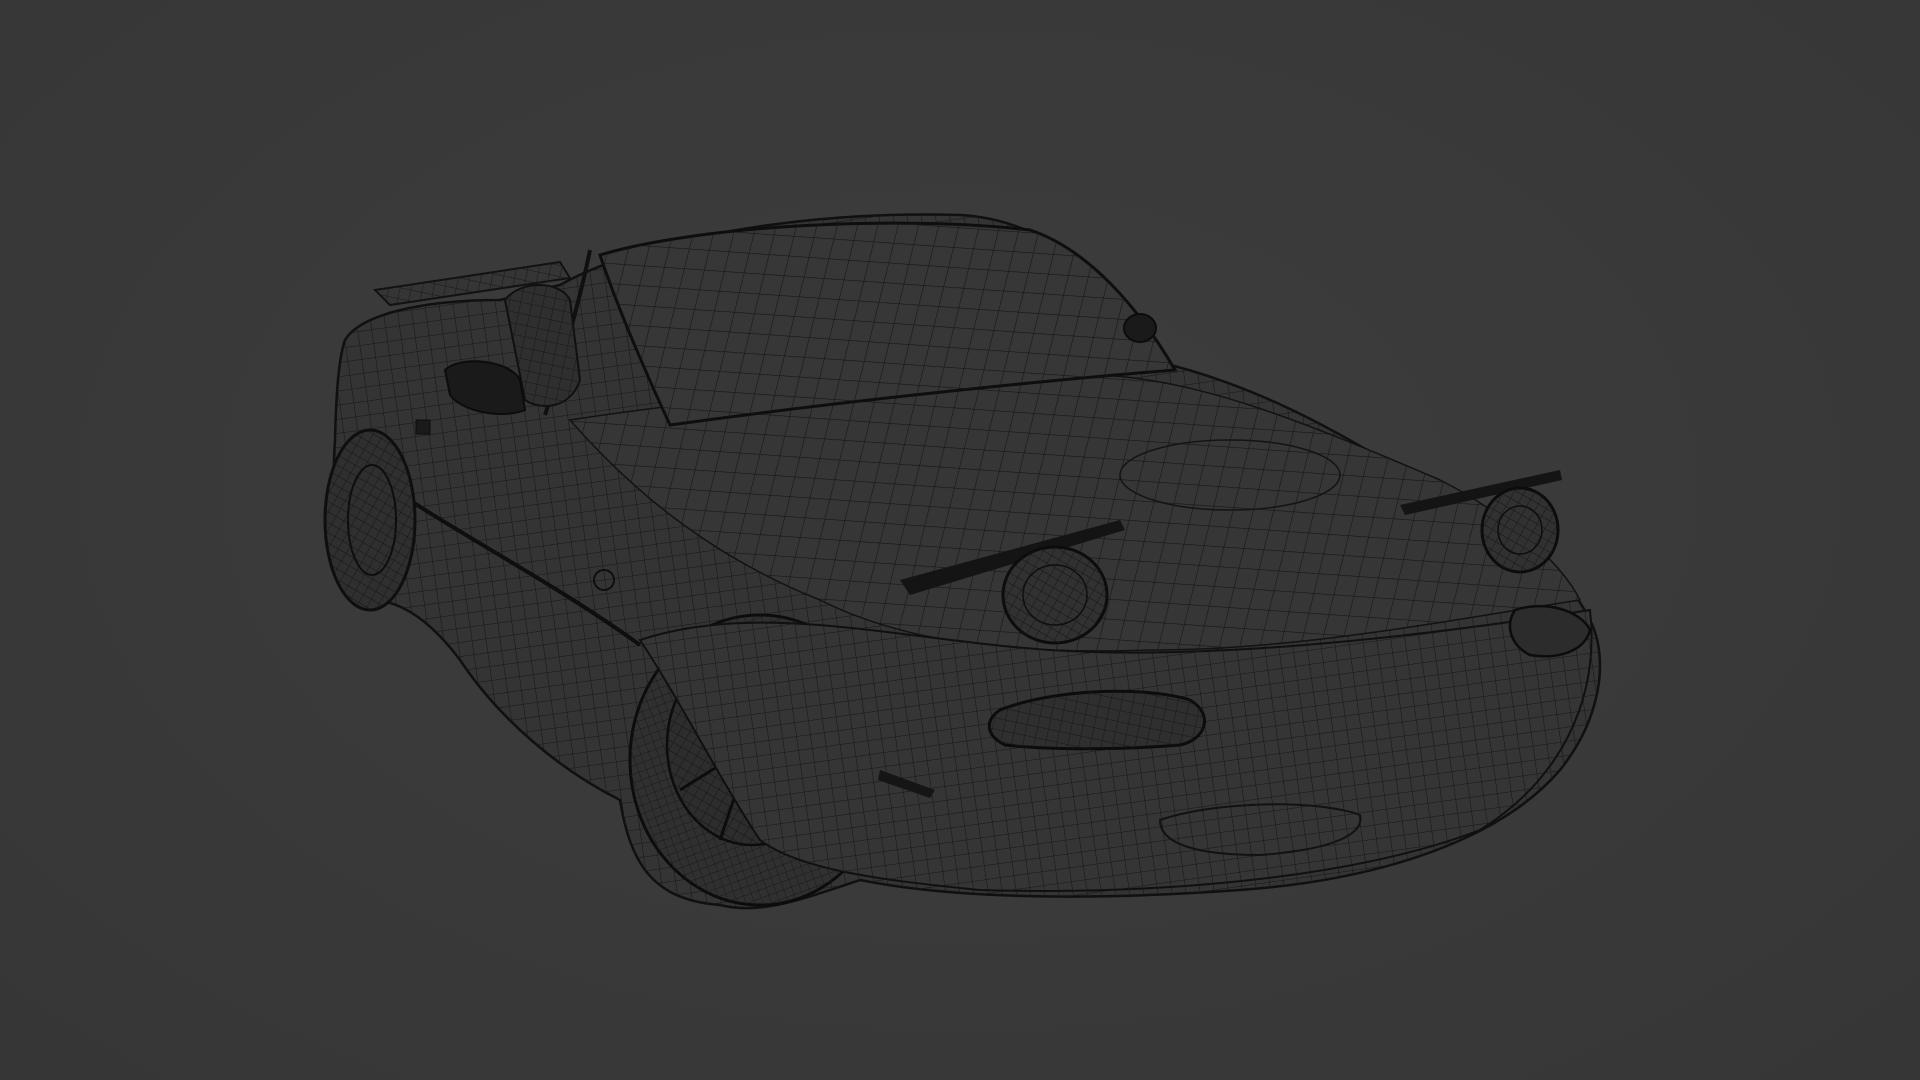 The image size is (1920, 1080). What do you see at coordinates (1140, 328) in the screenshot?
I see `side-mirror` at bounding box center [1140, 328].